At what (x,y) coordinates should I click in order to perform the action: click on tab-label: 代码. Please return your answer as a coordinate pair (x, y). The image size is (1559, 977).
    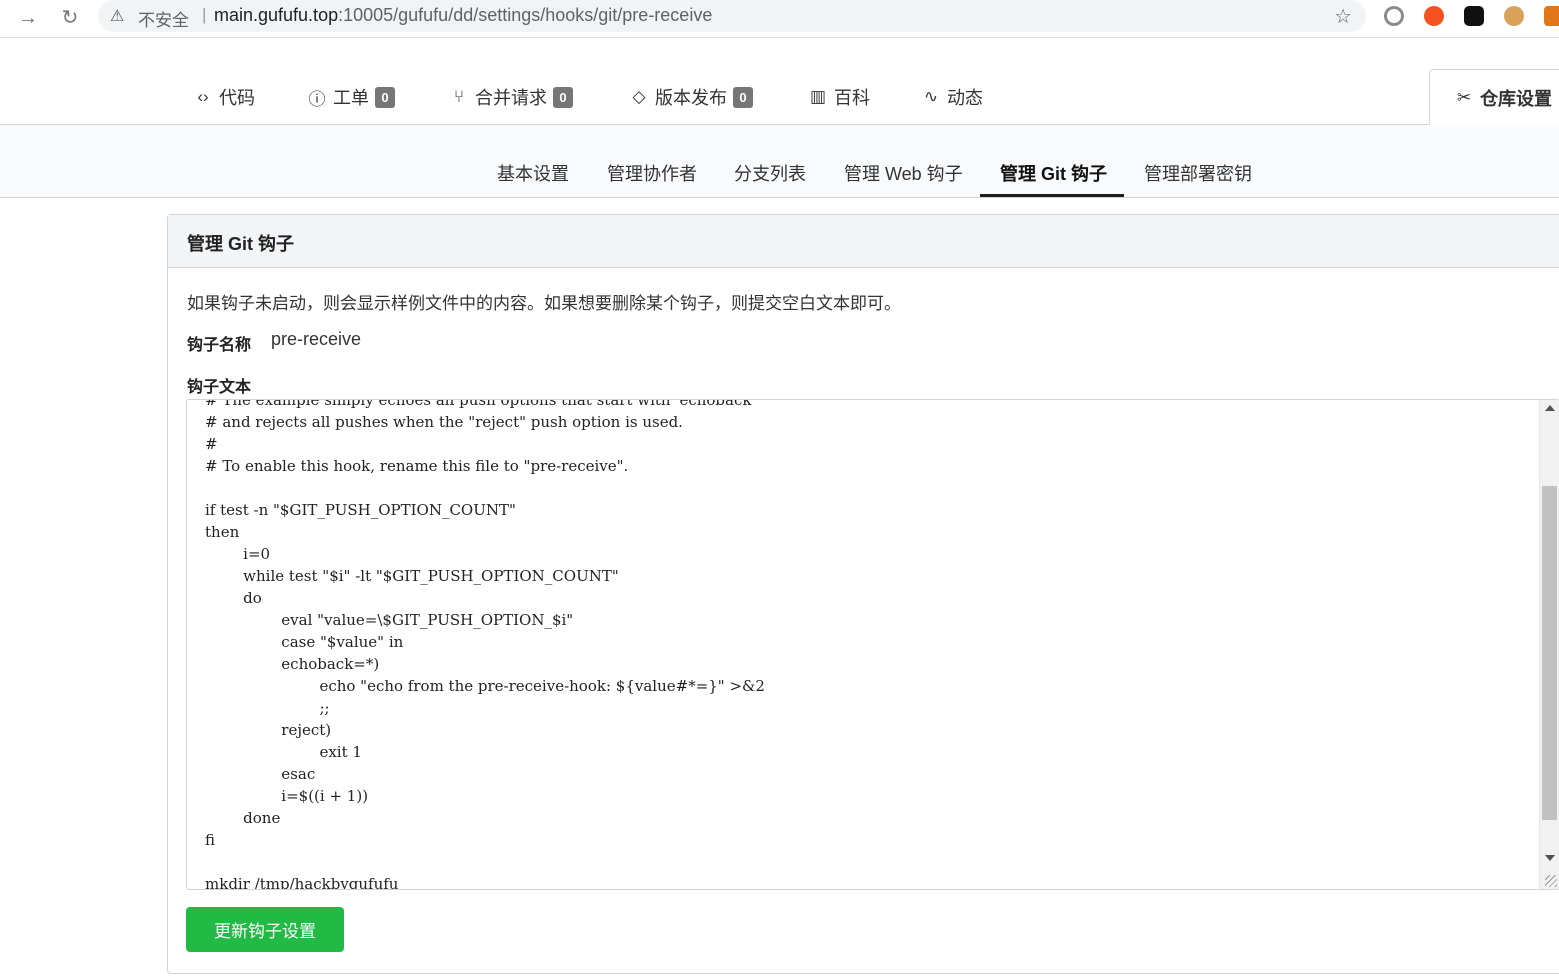
    Looking at the image, I should click on (237, 98).